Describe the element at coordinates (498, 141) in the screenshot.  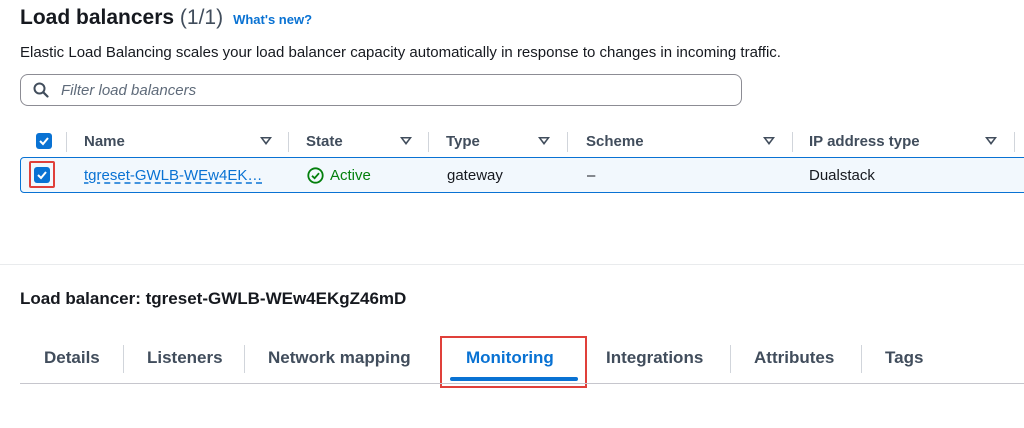
I see `column-header-type: Type` at that location.